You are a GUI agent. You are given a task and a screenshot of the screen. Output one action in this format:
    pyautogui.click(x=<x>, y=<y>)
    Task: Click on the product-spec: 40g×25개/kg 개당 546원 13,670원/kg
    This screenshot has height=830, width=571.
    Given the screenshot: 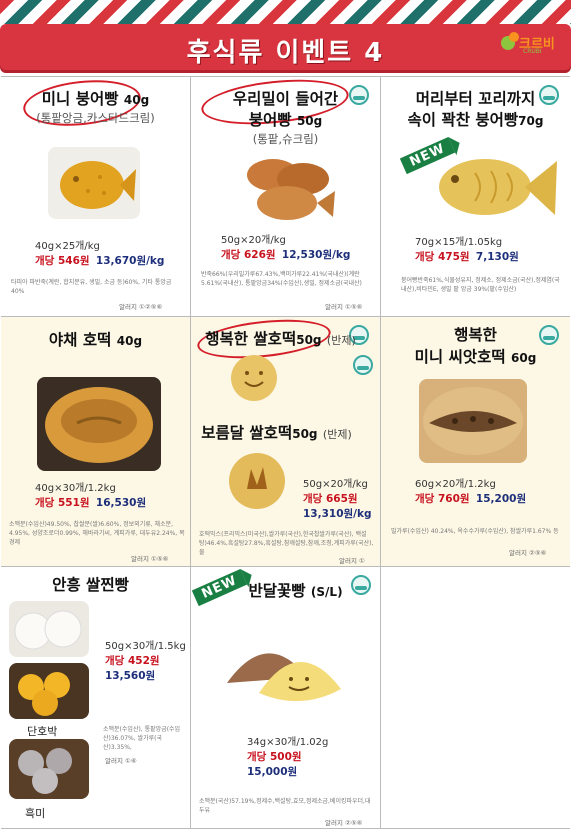 What is the action you would take?
    pyautogui.click(x=100, y=254)
    